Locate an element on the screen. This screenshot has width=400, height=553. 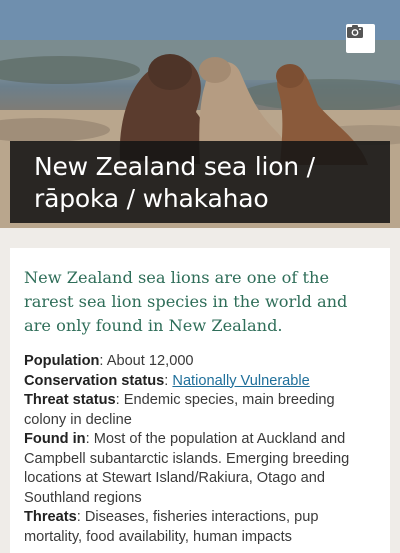
page-title-line1: New Zealand sea lion / is located at coordinates (174, 166).